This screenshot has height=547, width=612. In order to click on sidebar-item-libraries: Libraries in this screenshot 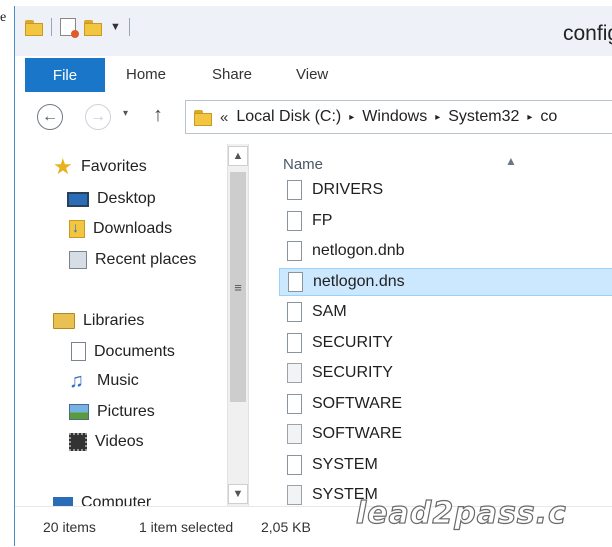, I will do `click(98, 321)`.